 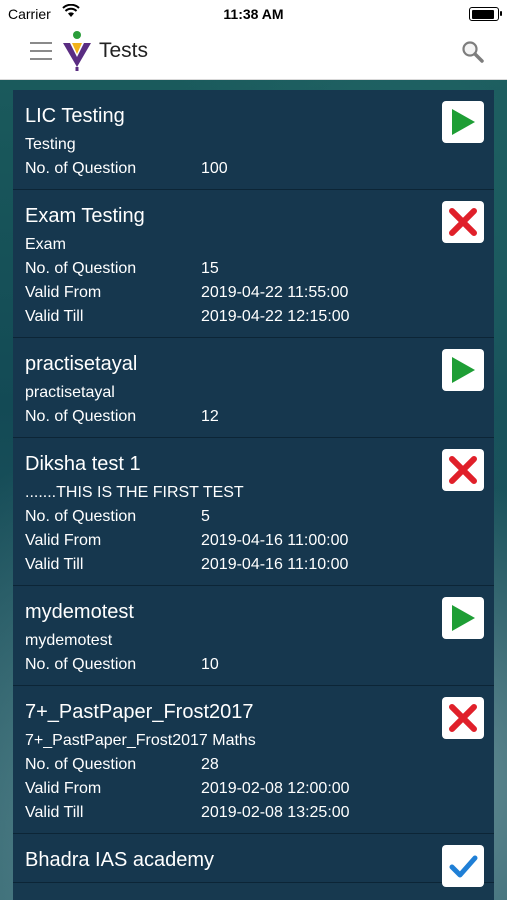 What do you see at coordinates (45, 244) in the screenshot?
I see `test-description: Exam` at bounding box center [45, 244].